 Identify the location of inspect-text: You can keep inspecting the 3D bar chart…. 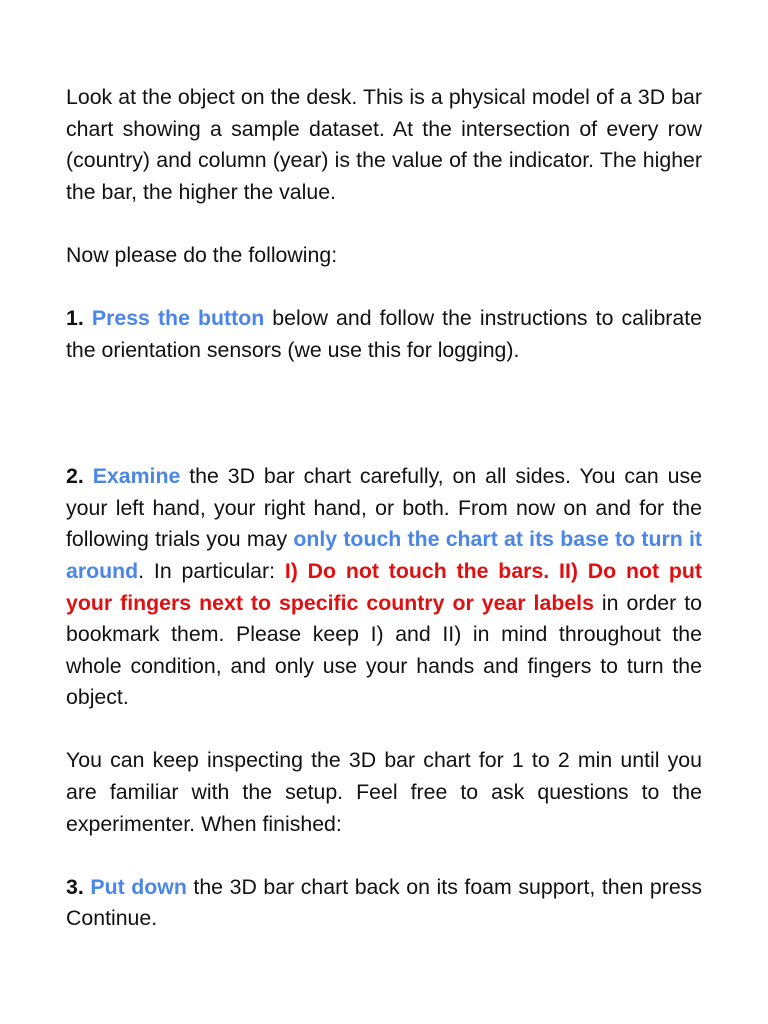
(384, 792).